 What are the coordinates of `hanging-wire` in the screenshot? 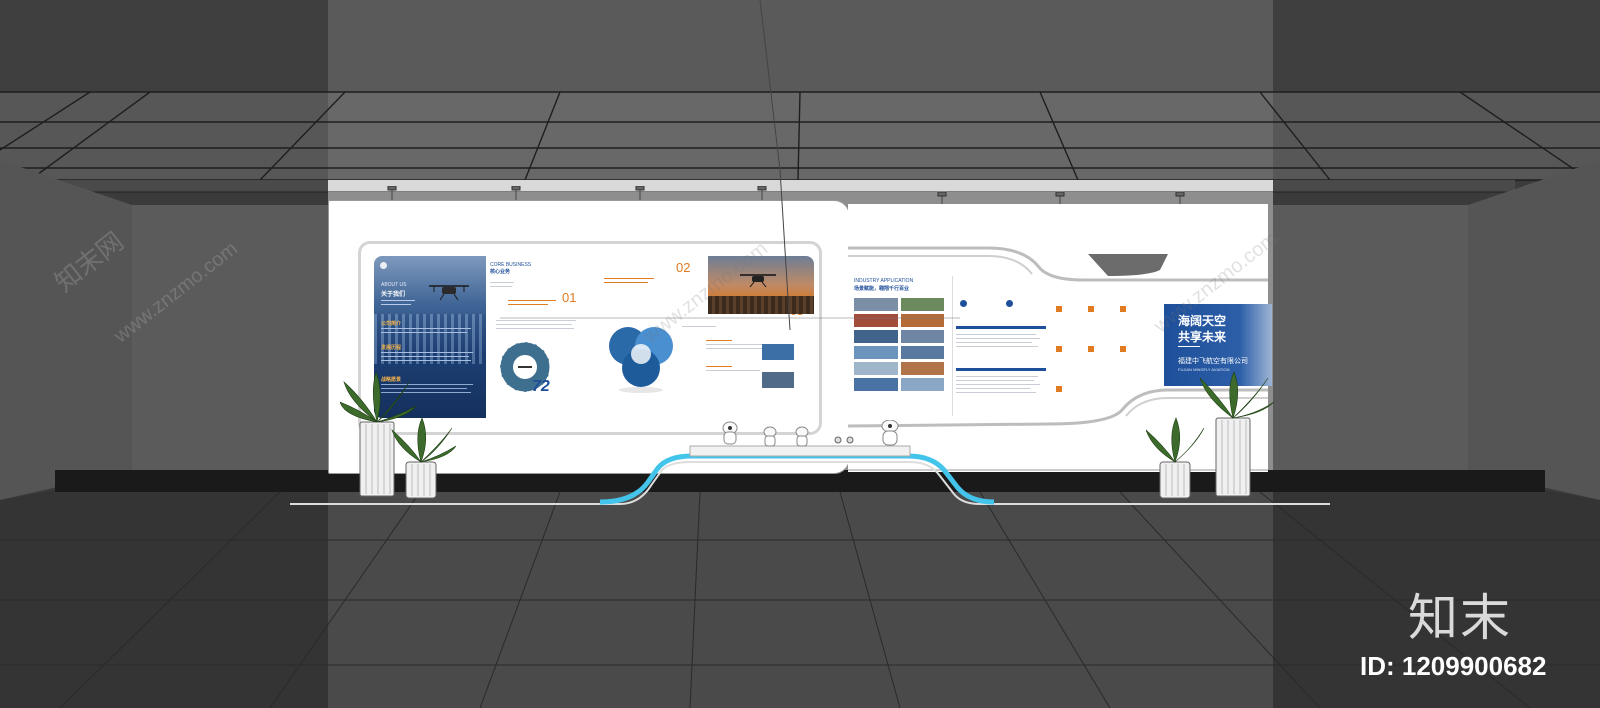 It's located at (730, 165).